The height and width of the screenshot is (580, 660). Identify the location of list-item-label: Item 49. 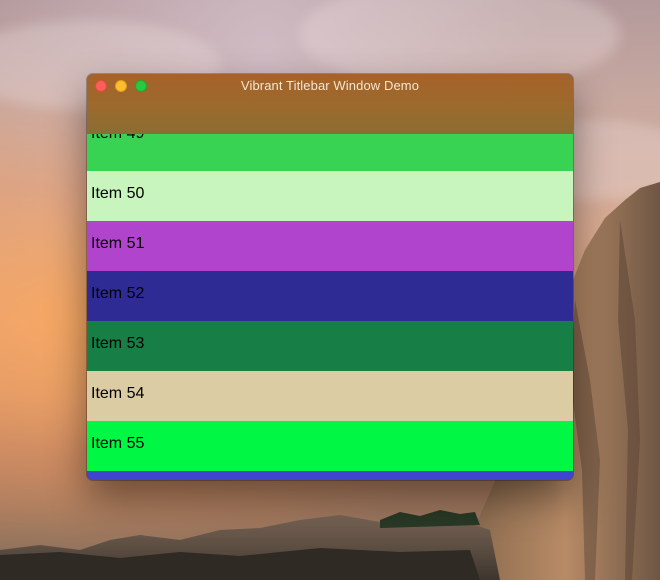
(117, 138).